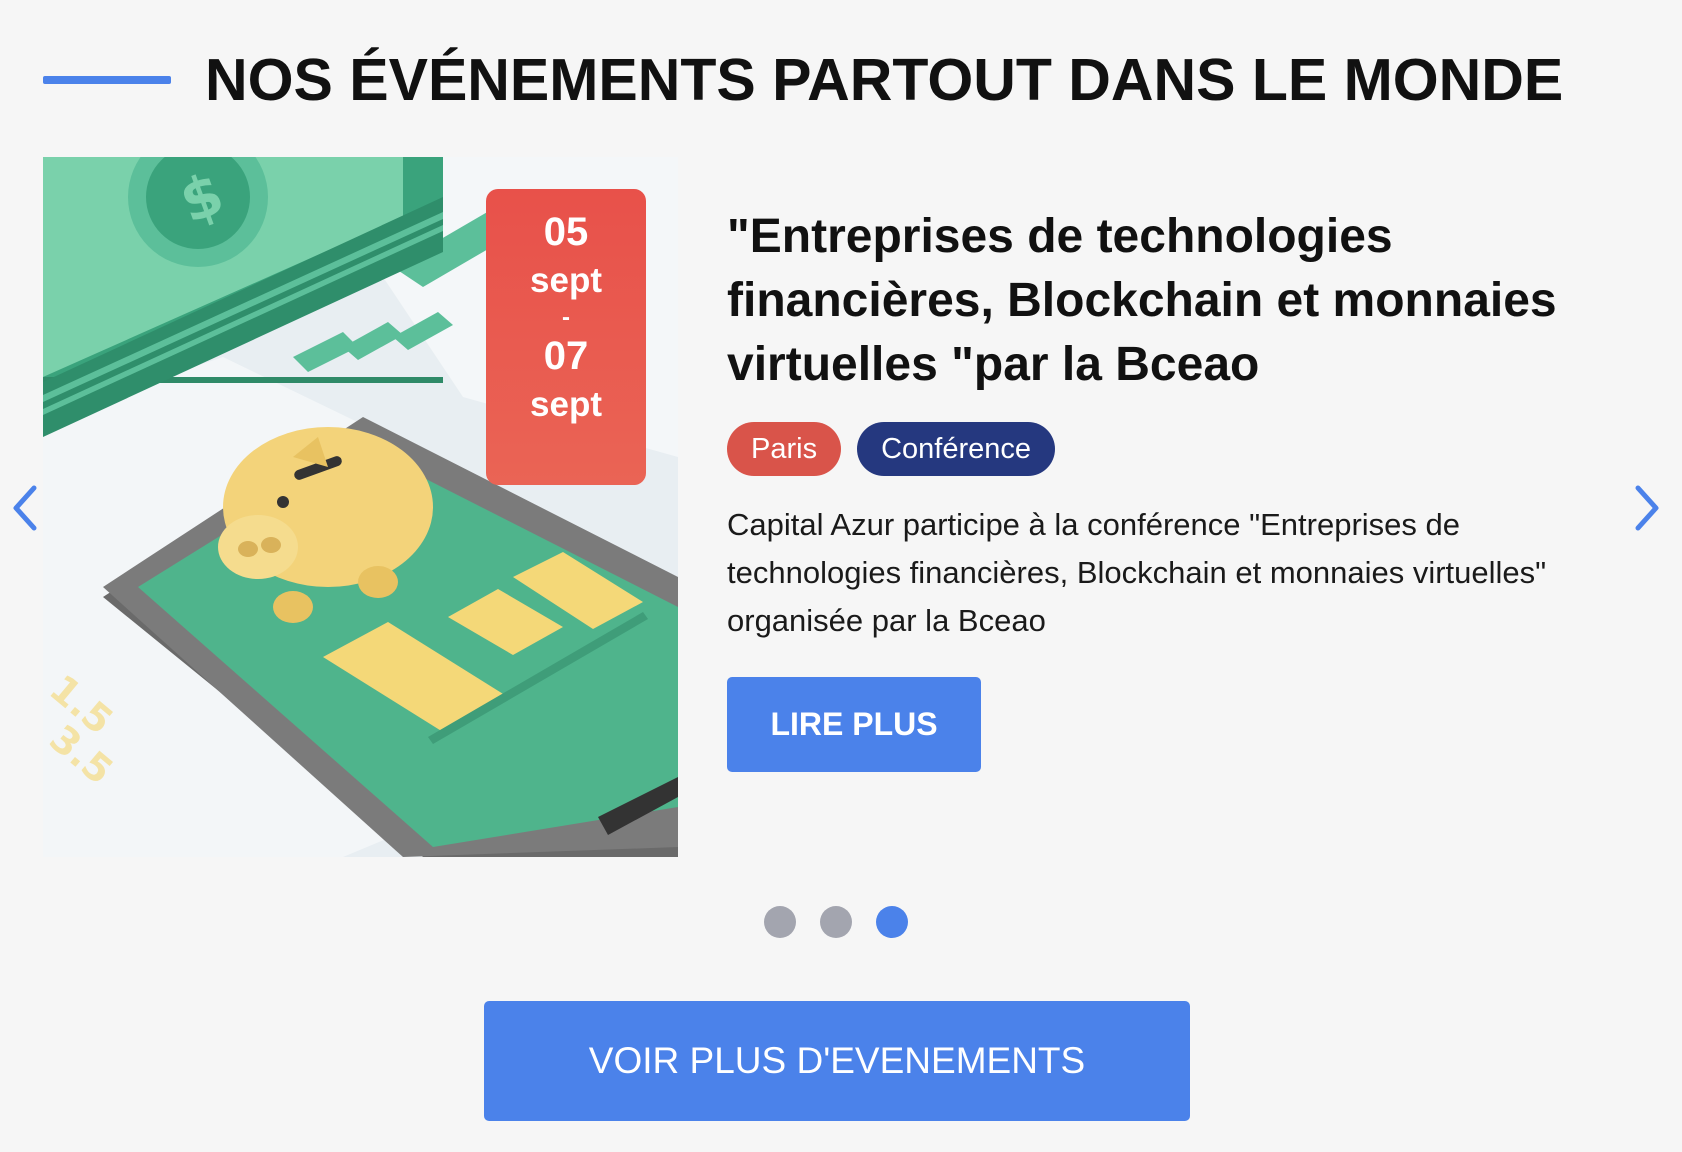  I want to click on date-end-month: sept, so click(566, 404).